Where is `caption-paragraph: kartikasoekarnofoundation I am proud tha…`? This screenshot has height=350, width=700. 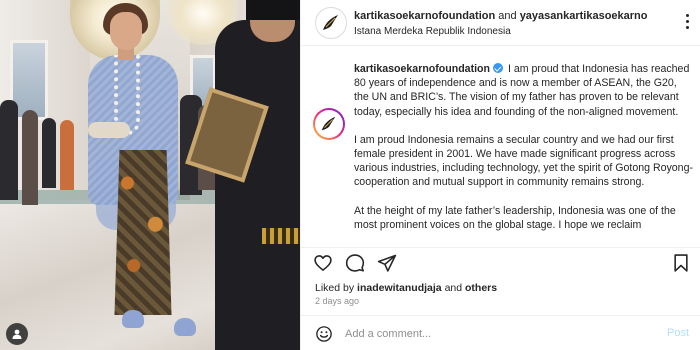
caption-paragraph: kartikasoekarnofoundation I am proud tha… is located at coordinates (524, 90).